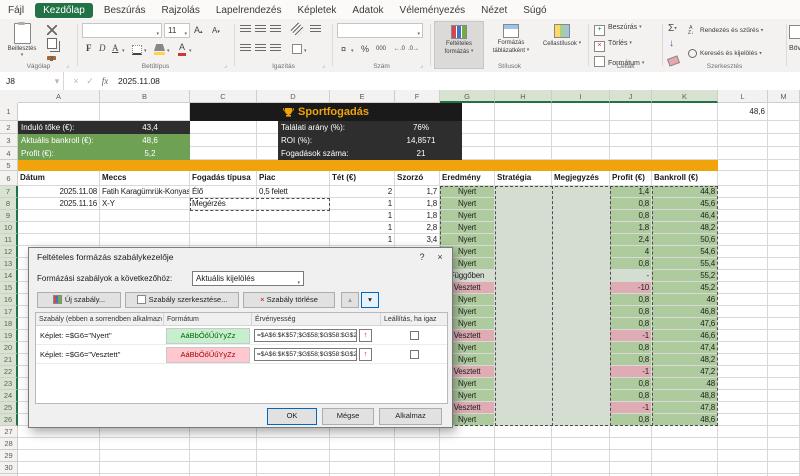 Image resolution: width=800 pixels, height=476 pixels. What do you see at coordinates (9, 456) in the screenshot?
I see `row-header-29: 29` at bounding box center [9, 456].